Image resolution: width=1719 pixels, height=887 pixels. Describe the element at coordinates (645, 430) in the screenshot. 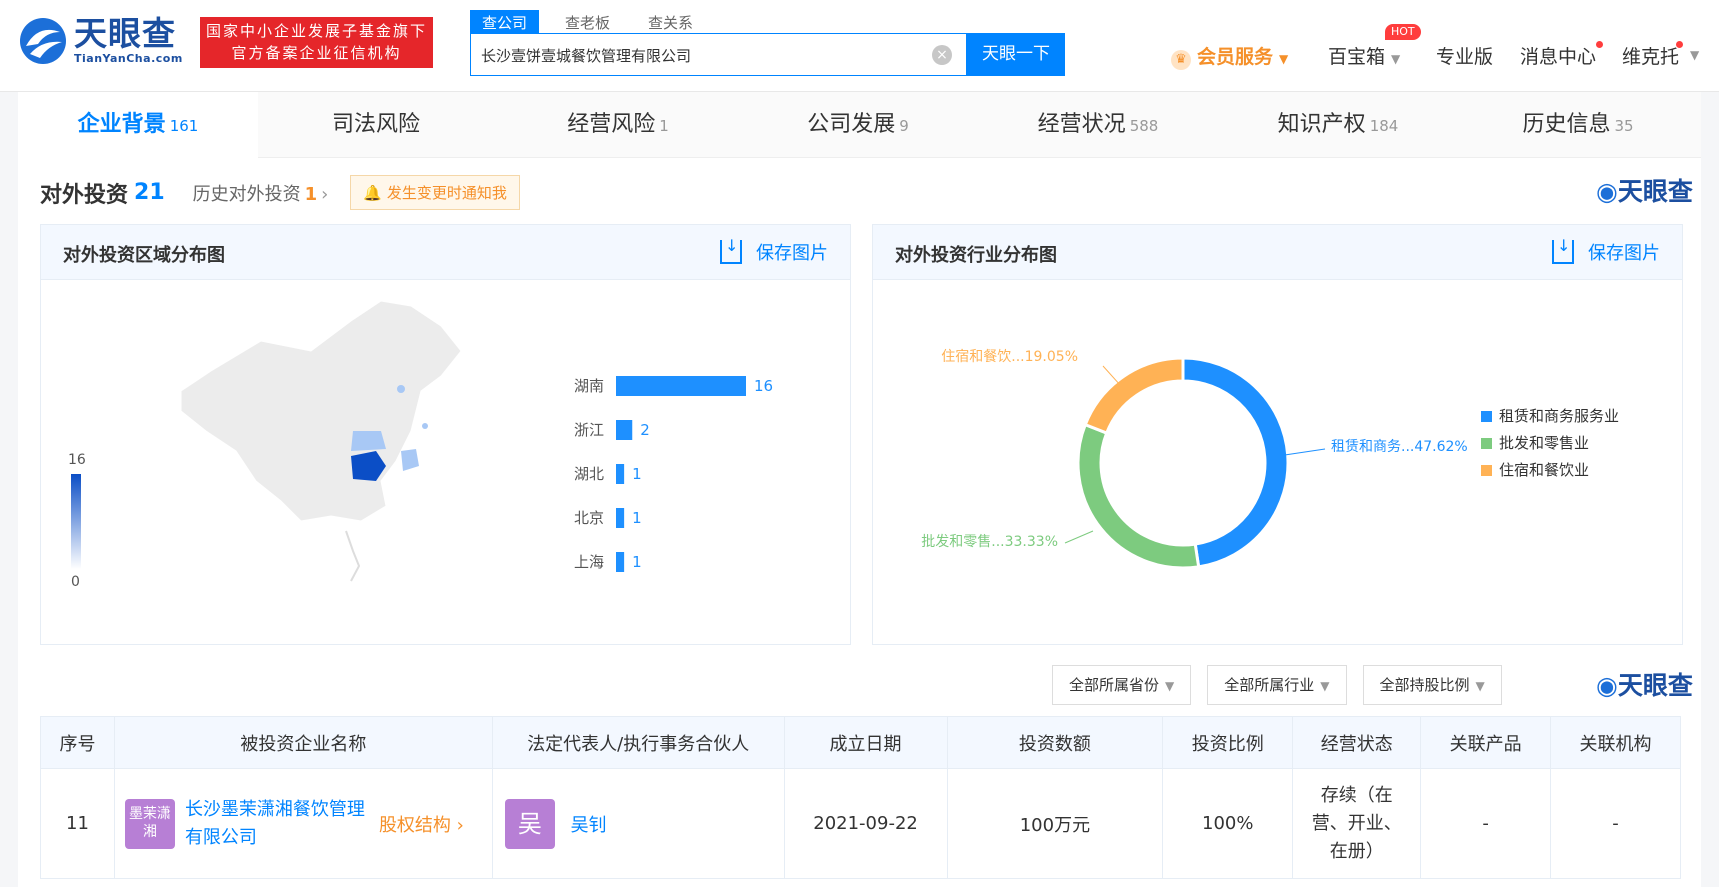

I see `bar-value-label: 2` at that location.